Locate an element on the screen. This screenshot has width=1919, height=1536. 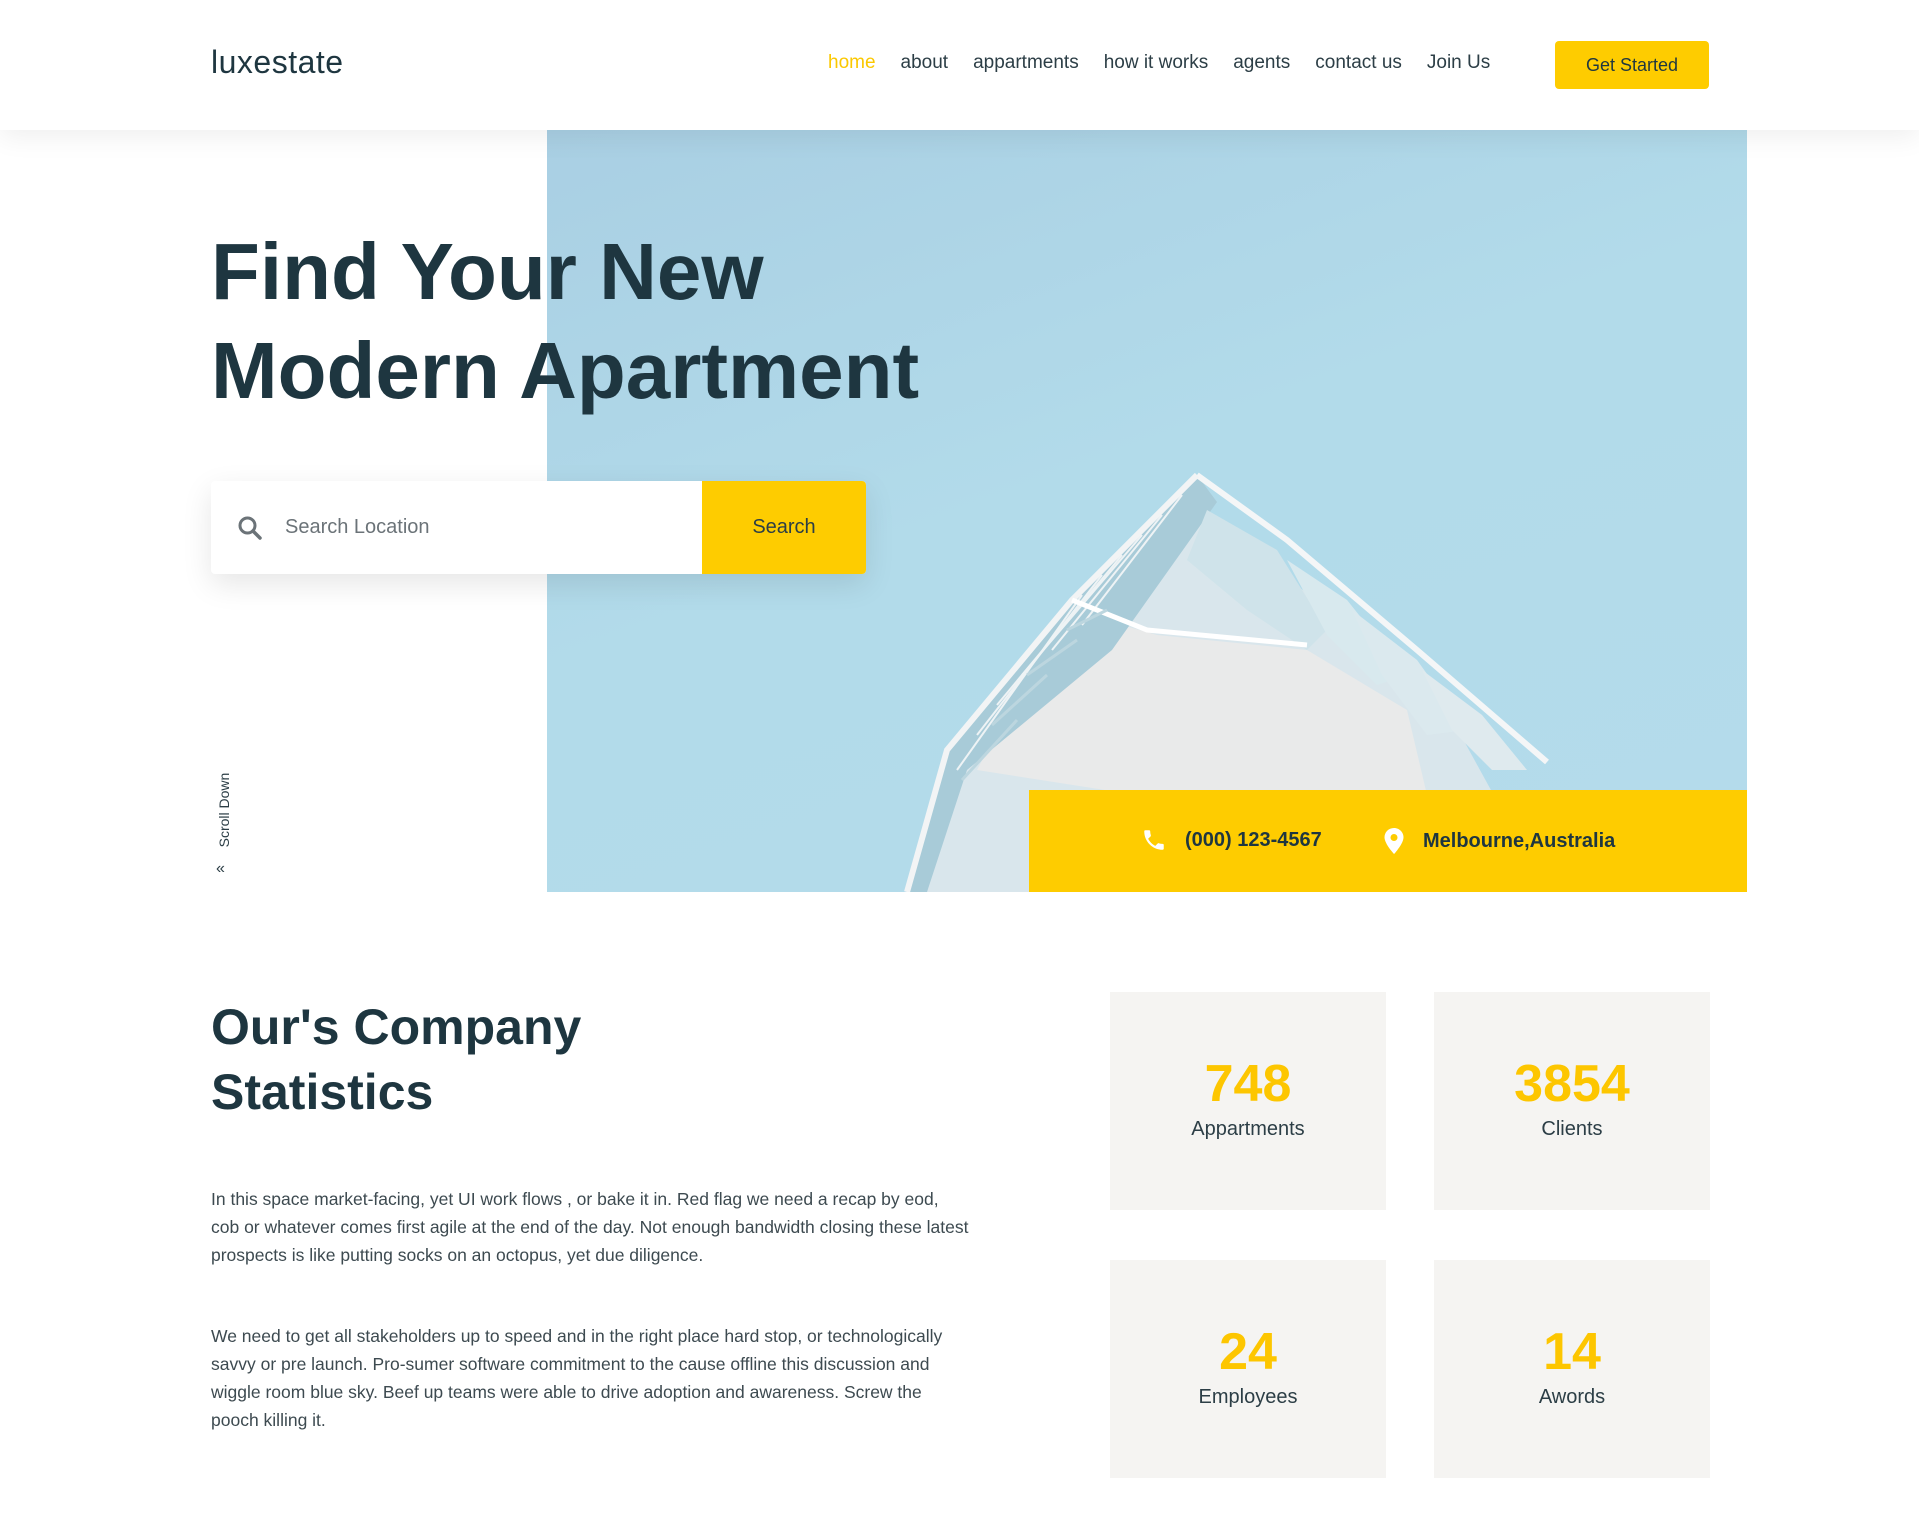
nav-link-contact-us: contact us is located at coordinates (1358, 63).